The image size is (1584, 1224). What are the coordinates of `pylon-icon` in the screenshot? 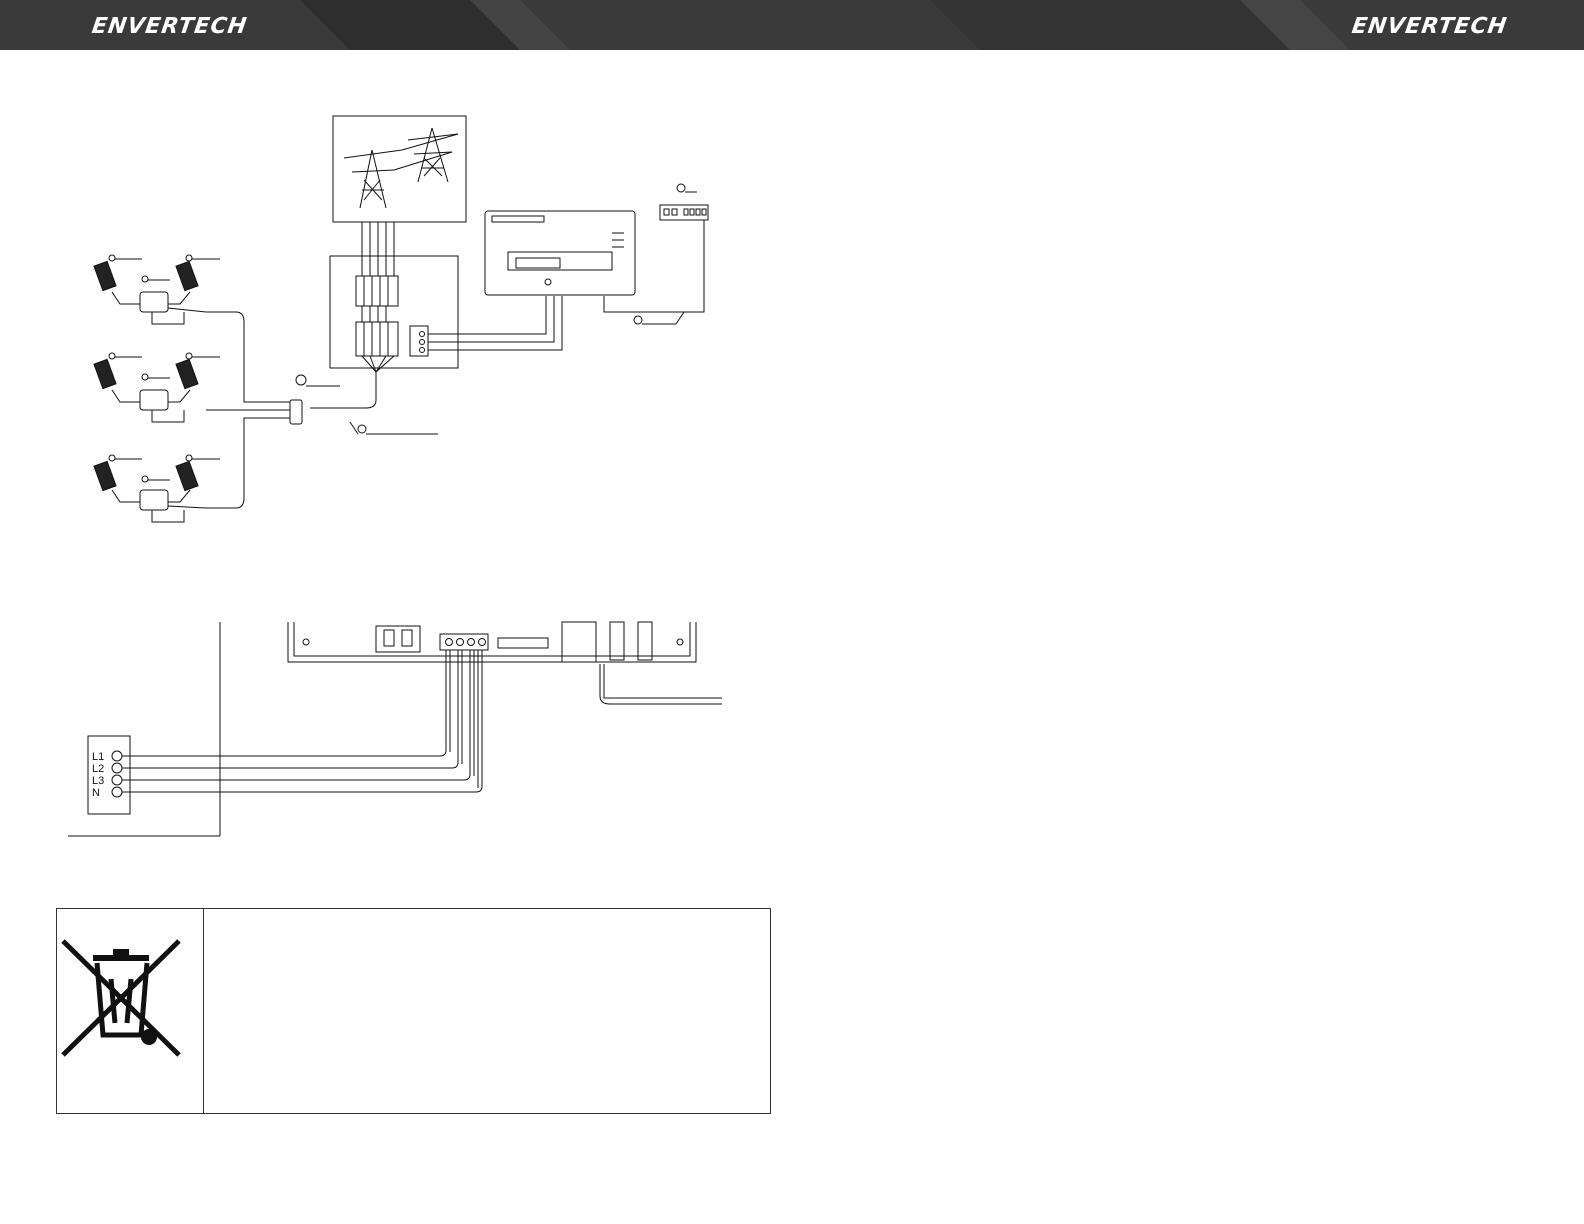 It's located at (373, 179).